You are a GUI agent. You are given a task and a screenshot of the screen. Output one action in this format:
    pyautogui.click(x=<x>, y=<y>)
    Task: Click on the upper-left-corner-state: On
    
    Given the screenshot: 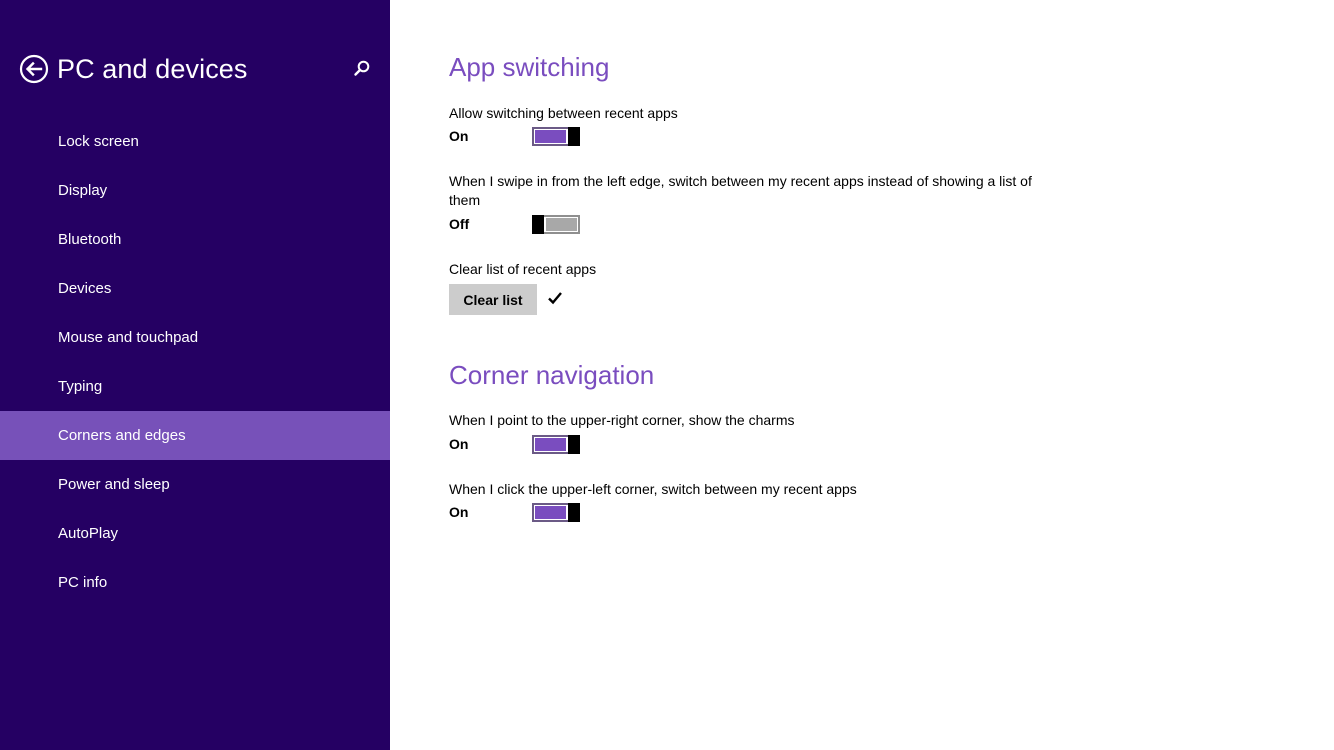 What is the action you would take?
    pyautogui.click(x=459, y=512)
    